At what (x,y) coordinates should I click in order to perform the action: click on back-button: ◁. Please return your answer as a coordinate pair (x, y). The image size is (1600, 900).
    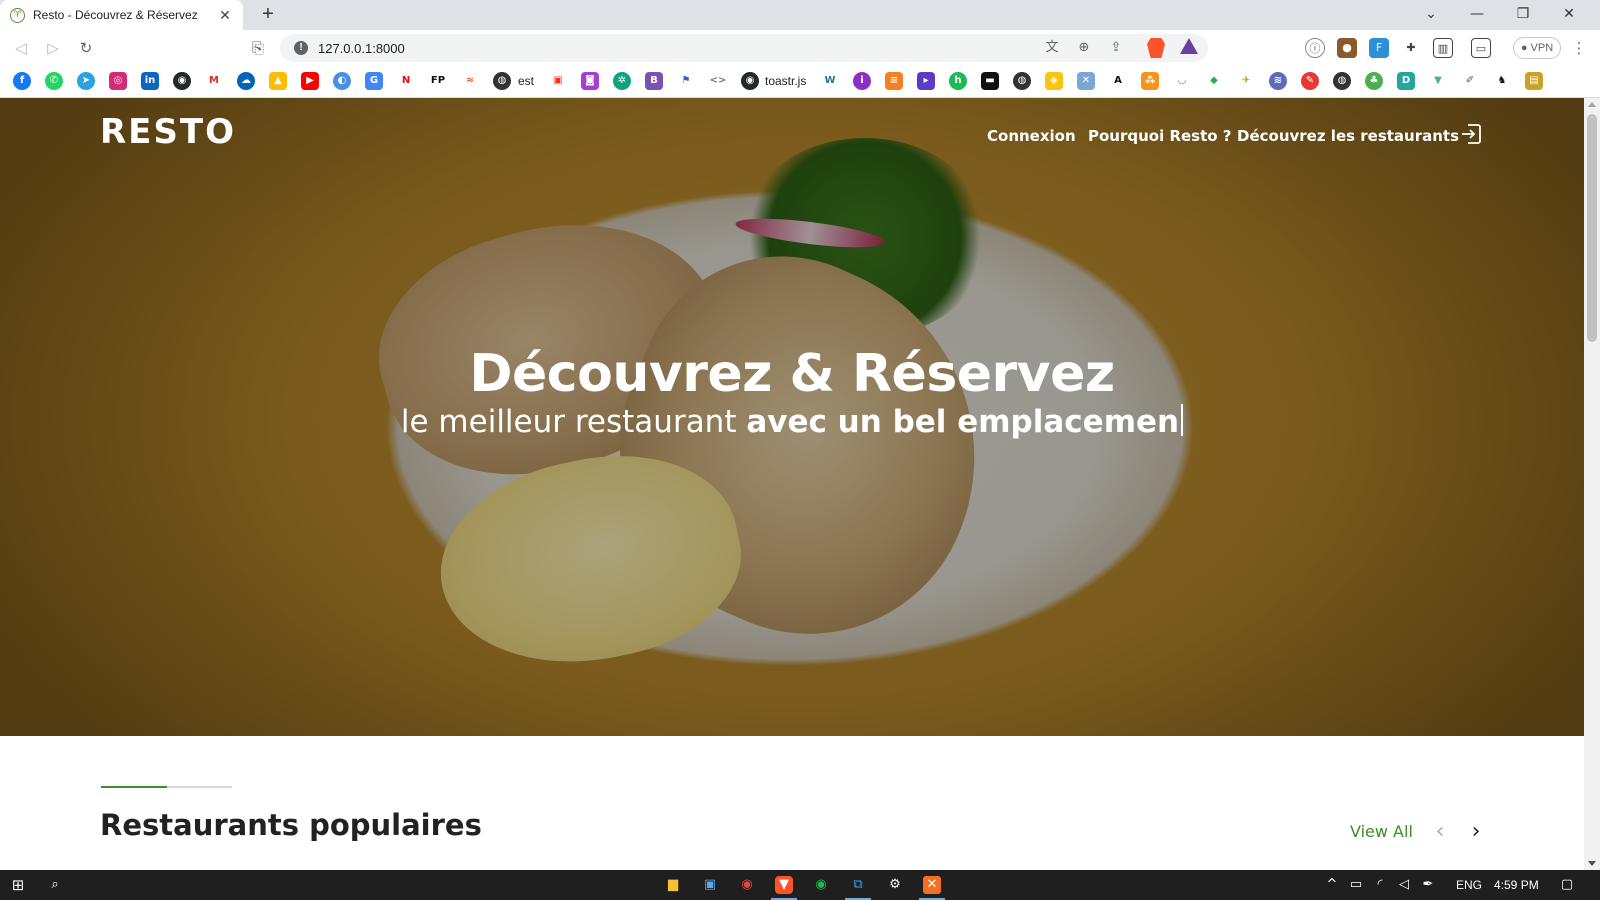
    Looking at the image, I should click on (21, 48).